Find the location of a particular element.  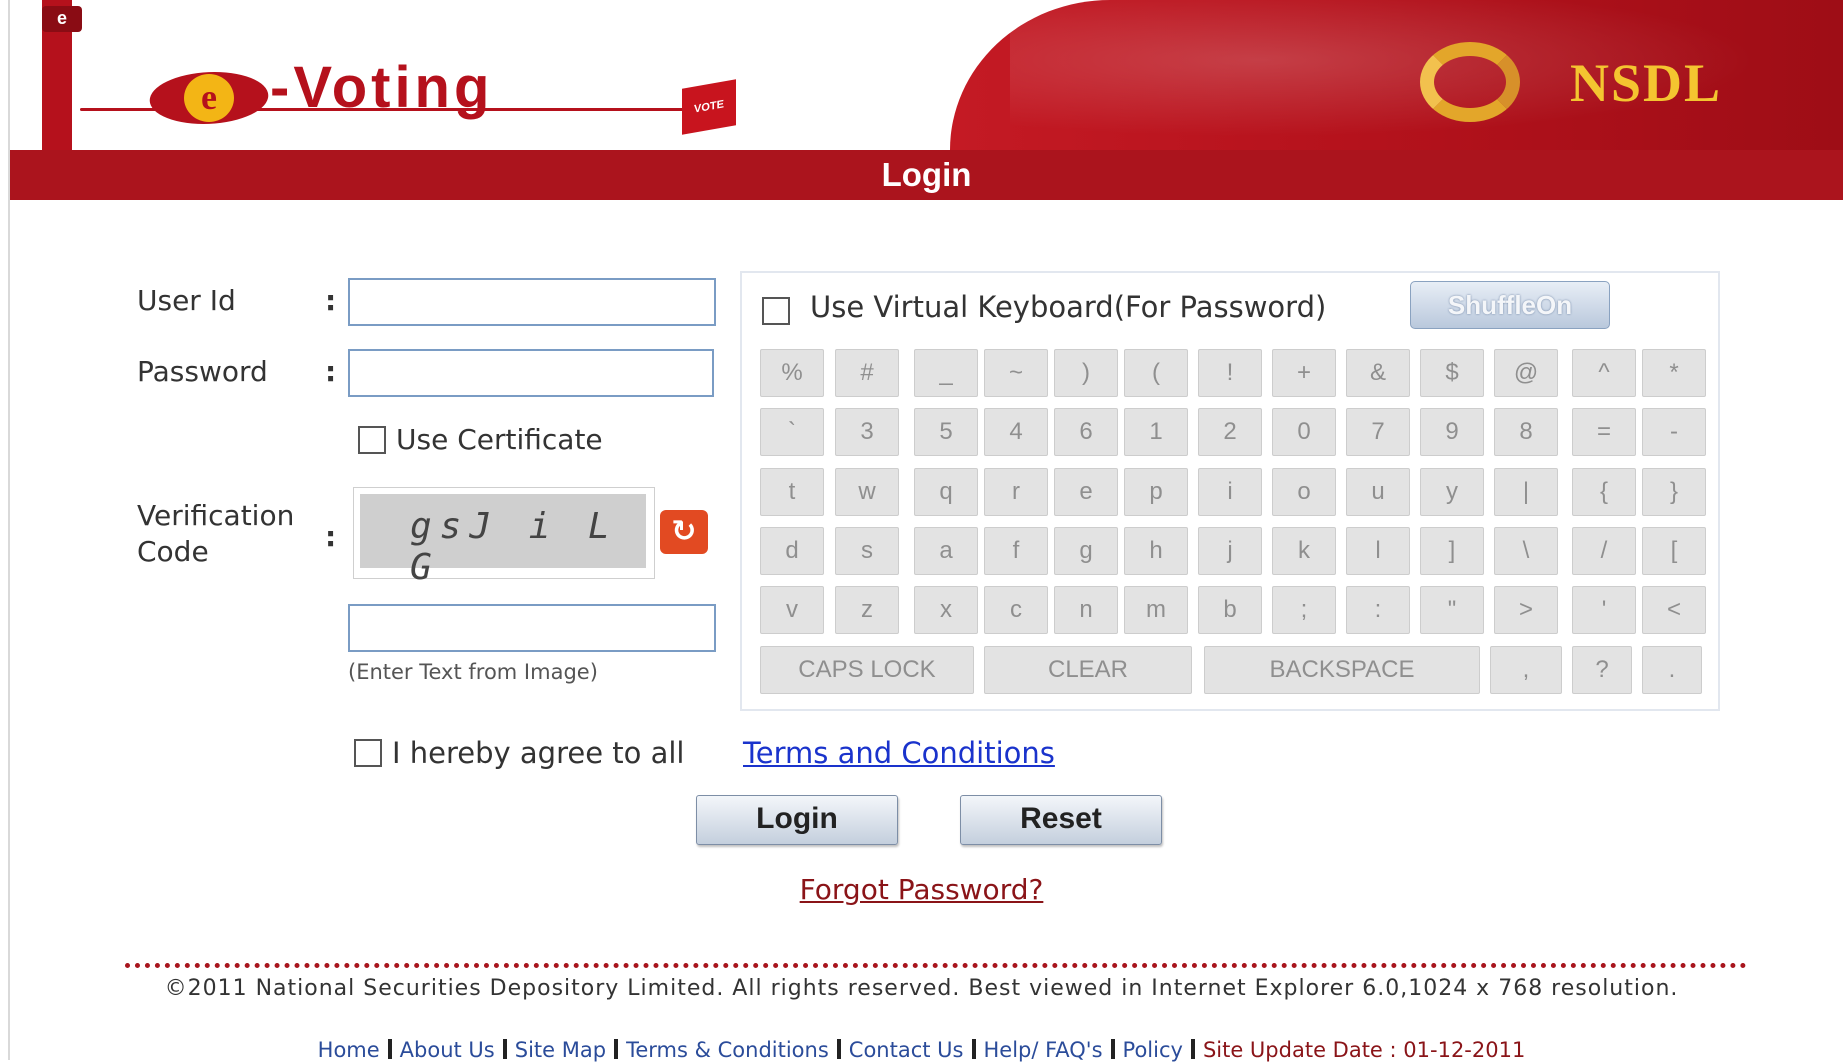

vk-key: ^ is located at coordinates (1604, 373).